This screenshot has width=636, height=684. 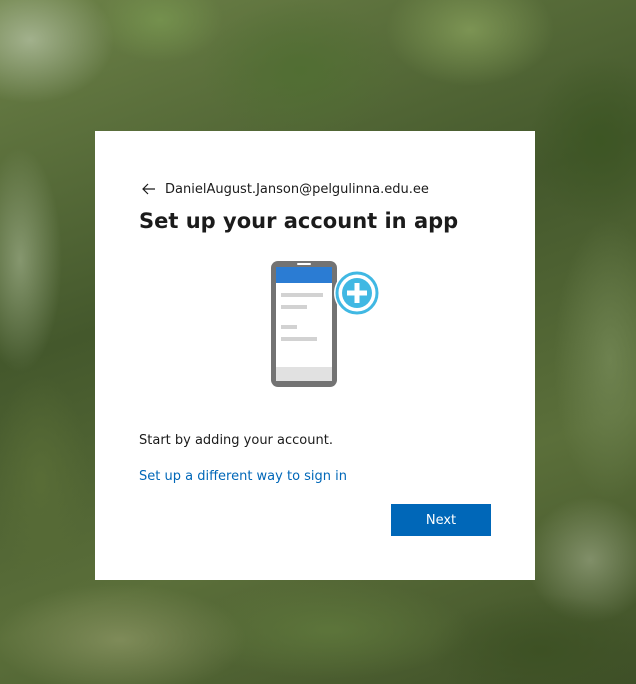 What do you see at coordinates (149, 189) in the screenshot?
I see `arrow-left-icon` at bounding box center [149, 189].